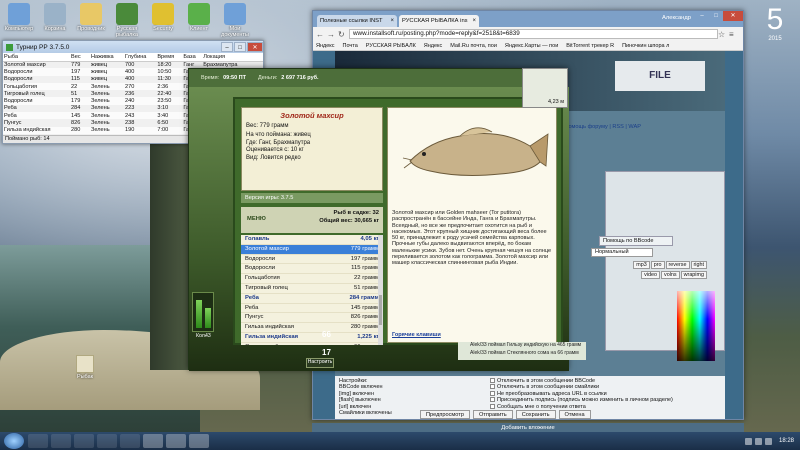  Describe the element at coordinates (696, 326) in the screenshot. I see `color-palette` at that location.